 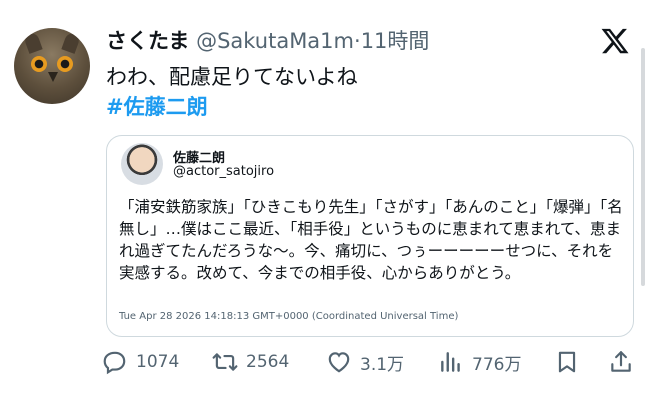 What do you see at coordinates (615, 41) in the screenshot?
I see `x-logo-icon` at bounding box center [615, 41].